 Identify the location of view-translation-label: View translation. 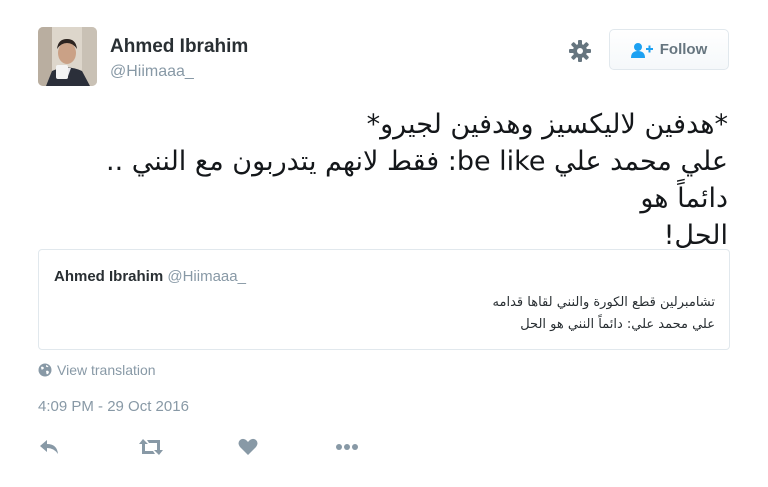
(106, 370).